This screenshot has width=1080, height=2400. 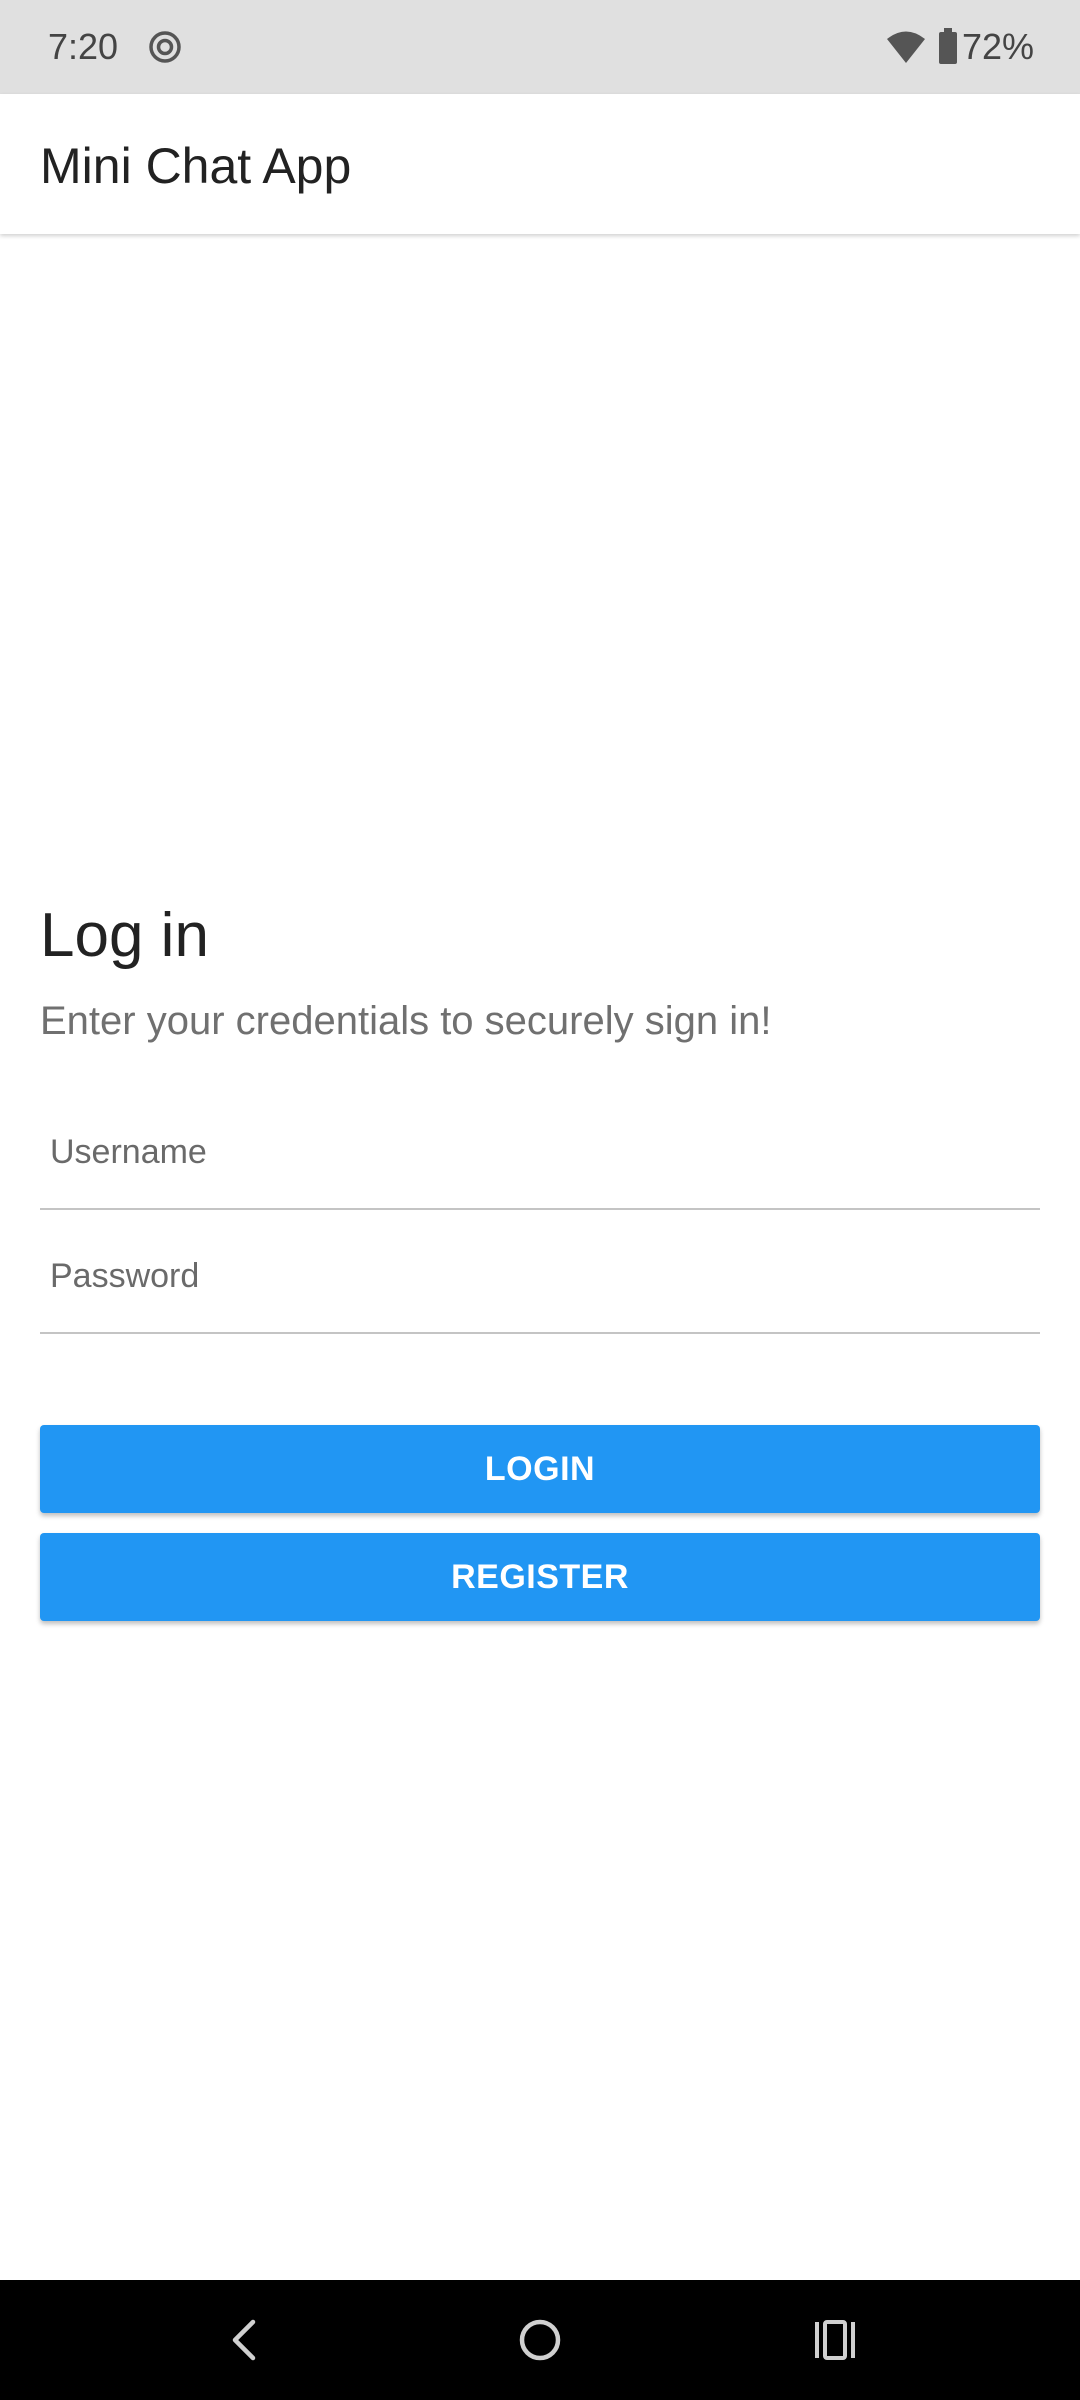 I want to click on password-input, so click(x=540, y=1276).